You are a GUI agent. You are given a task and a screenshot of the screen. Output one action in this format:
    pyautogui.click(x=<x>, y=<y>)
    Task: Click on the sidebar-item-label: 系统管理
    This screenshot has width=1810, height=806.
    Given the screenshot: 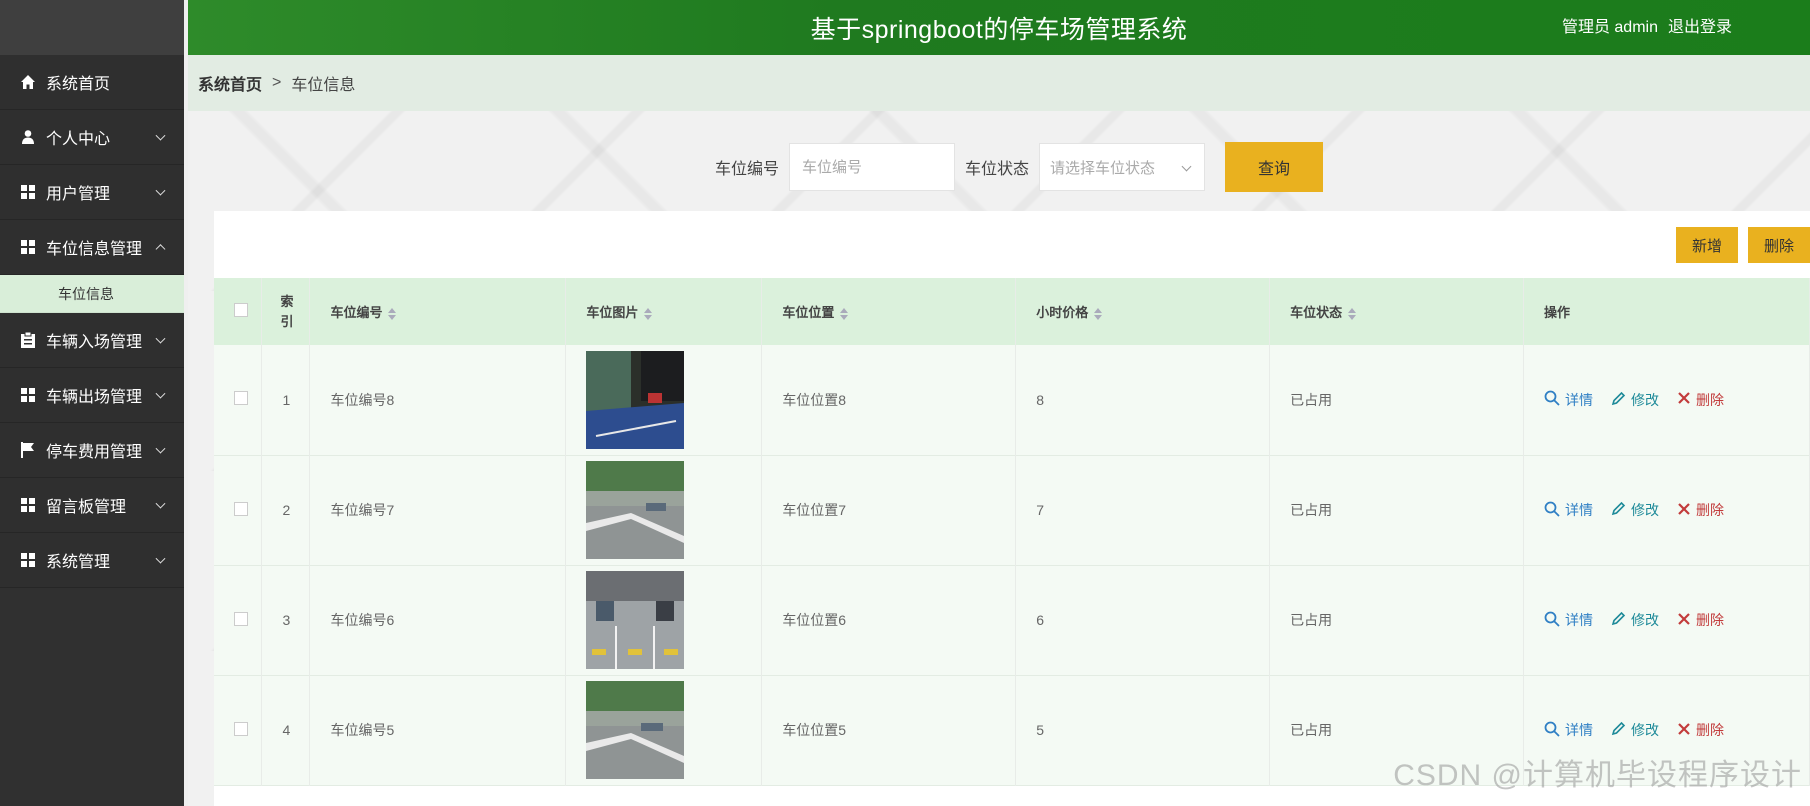 What is the action you would take?
    pyautogui.click(x=78, y=562)
    